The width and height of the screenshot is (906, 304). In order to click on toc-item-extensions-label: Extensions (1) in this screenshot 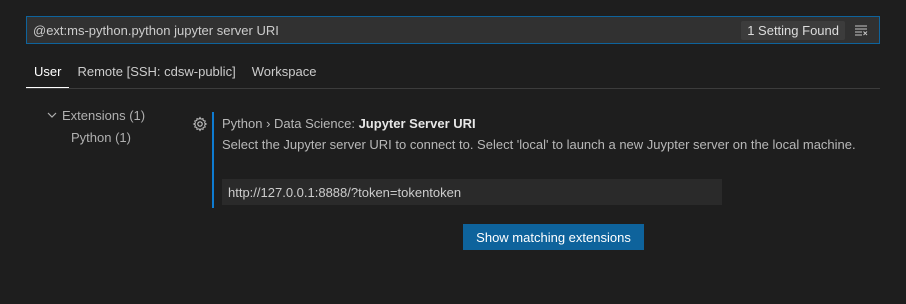, I will do `click(104, 115)`.